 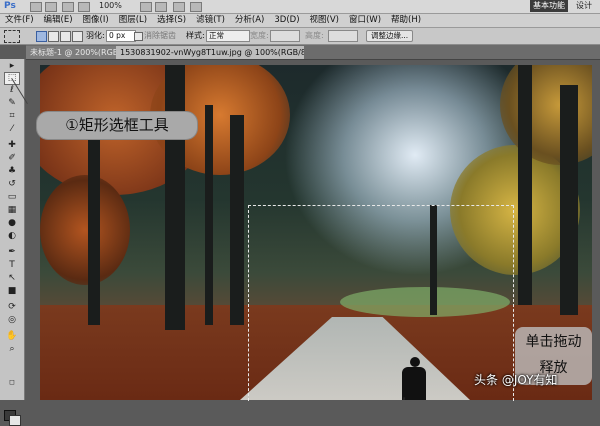 What do you see at coordinates (77, 36) in the screenshot?
I see `intersect-selection-mode-icon` at bounding box center [77, 36].